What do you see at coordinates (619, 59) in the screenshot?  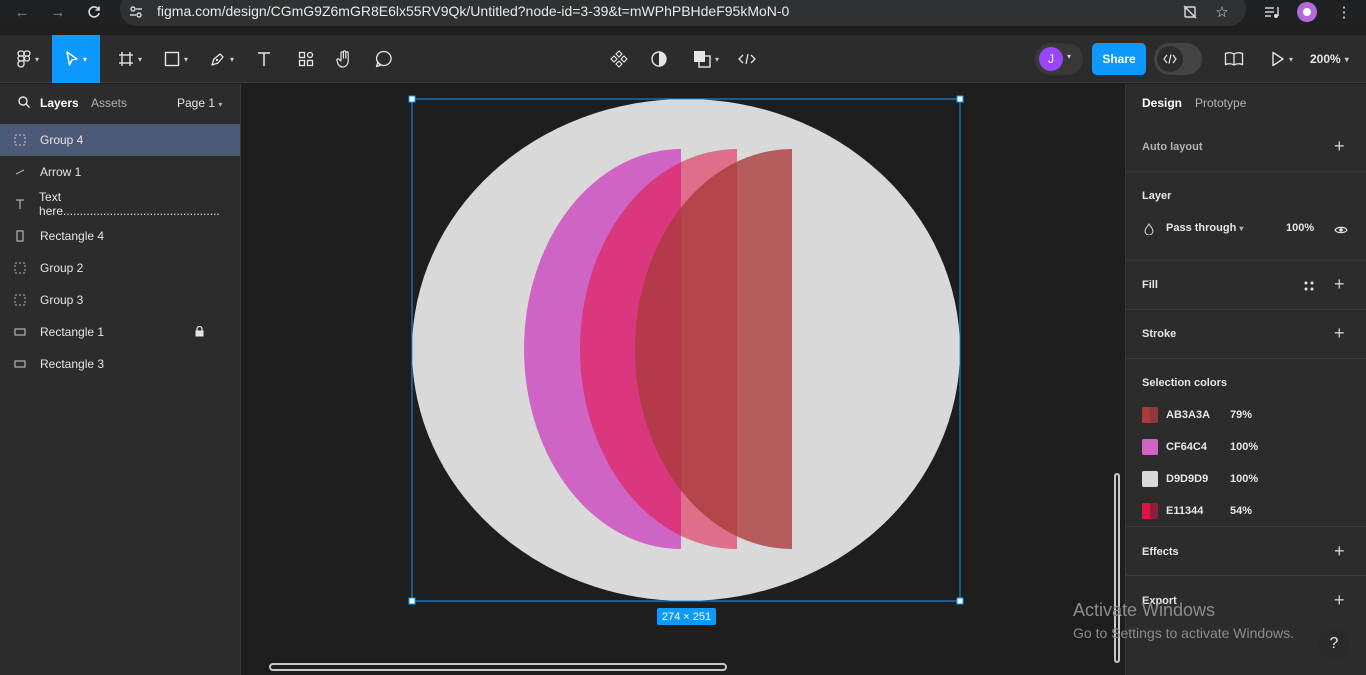 I see `component-icon` at bounding box center [619, 59].